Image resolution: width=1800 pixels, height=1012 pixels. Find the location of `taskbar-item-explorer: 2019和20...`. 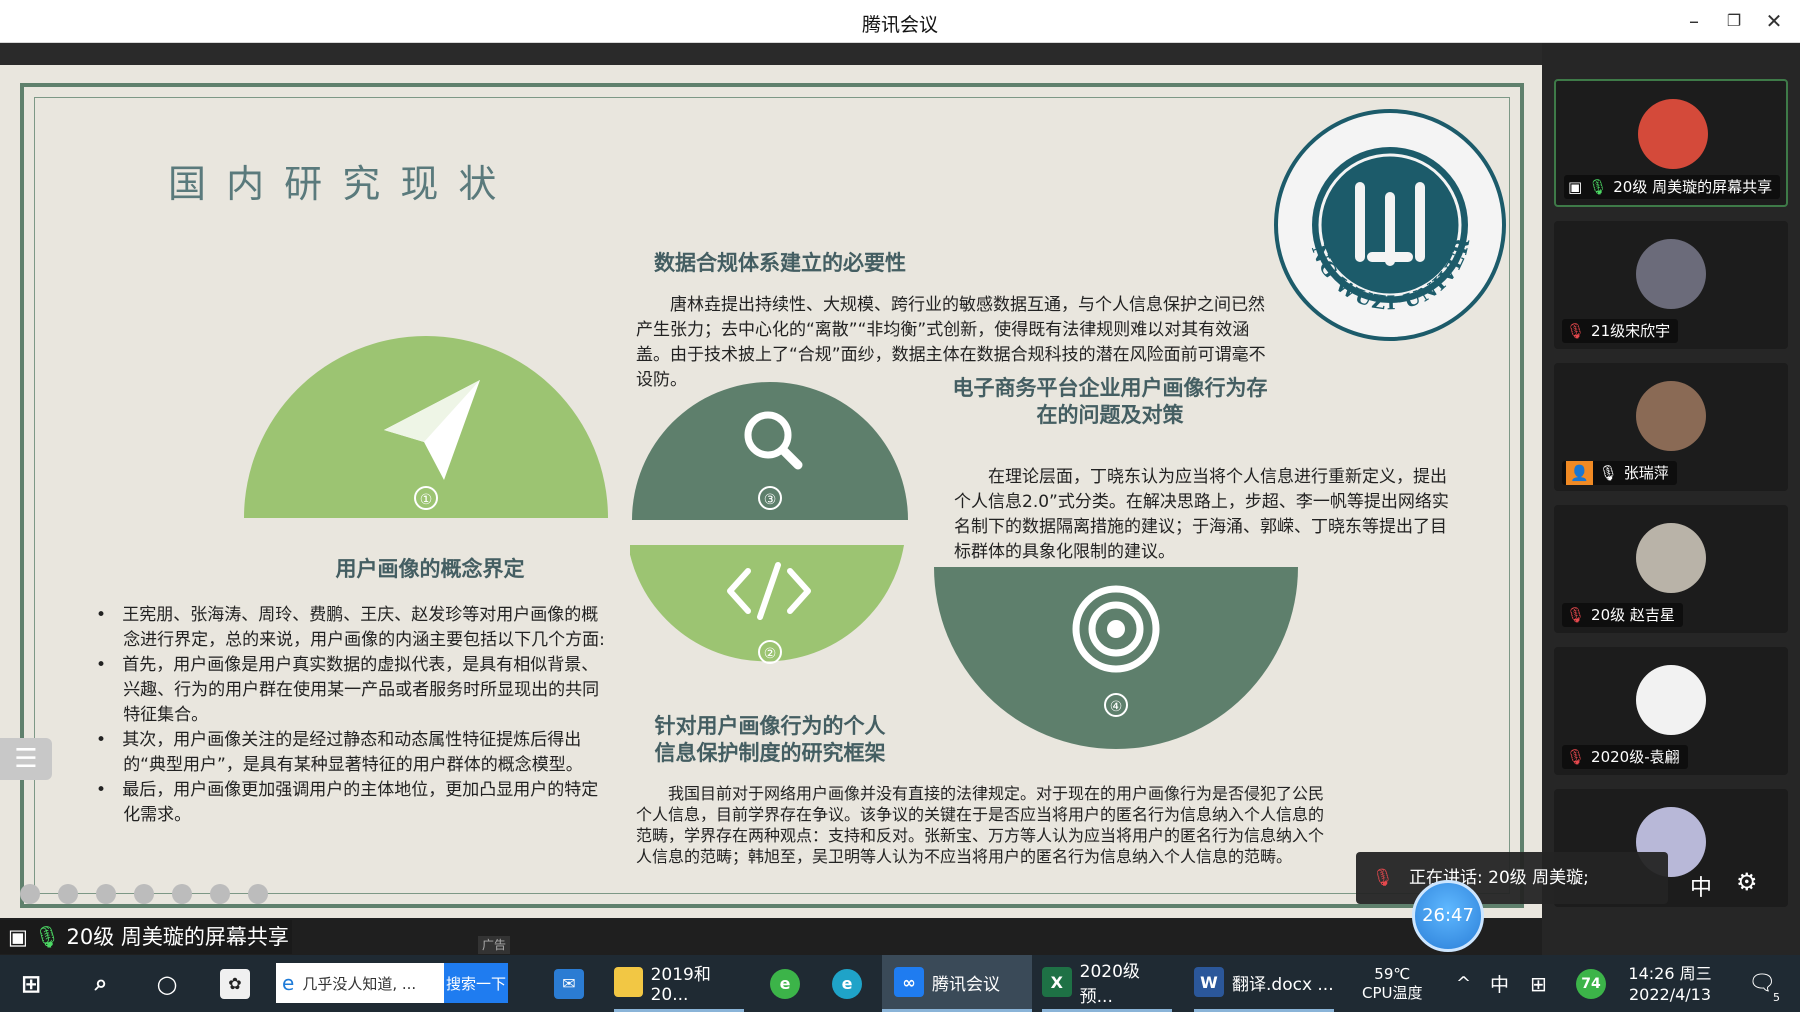

taskbar-item-explorer: 2019和20... is located at coordinates (679, 983).